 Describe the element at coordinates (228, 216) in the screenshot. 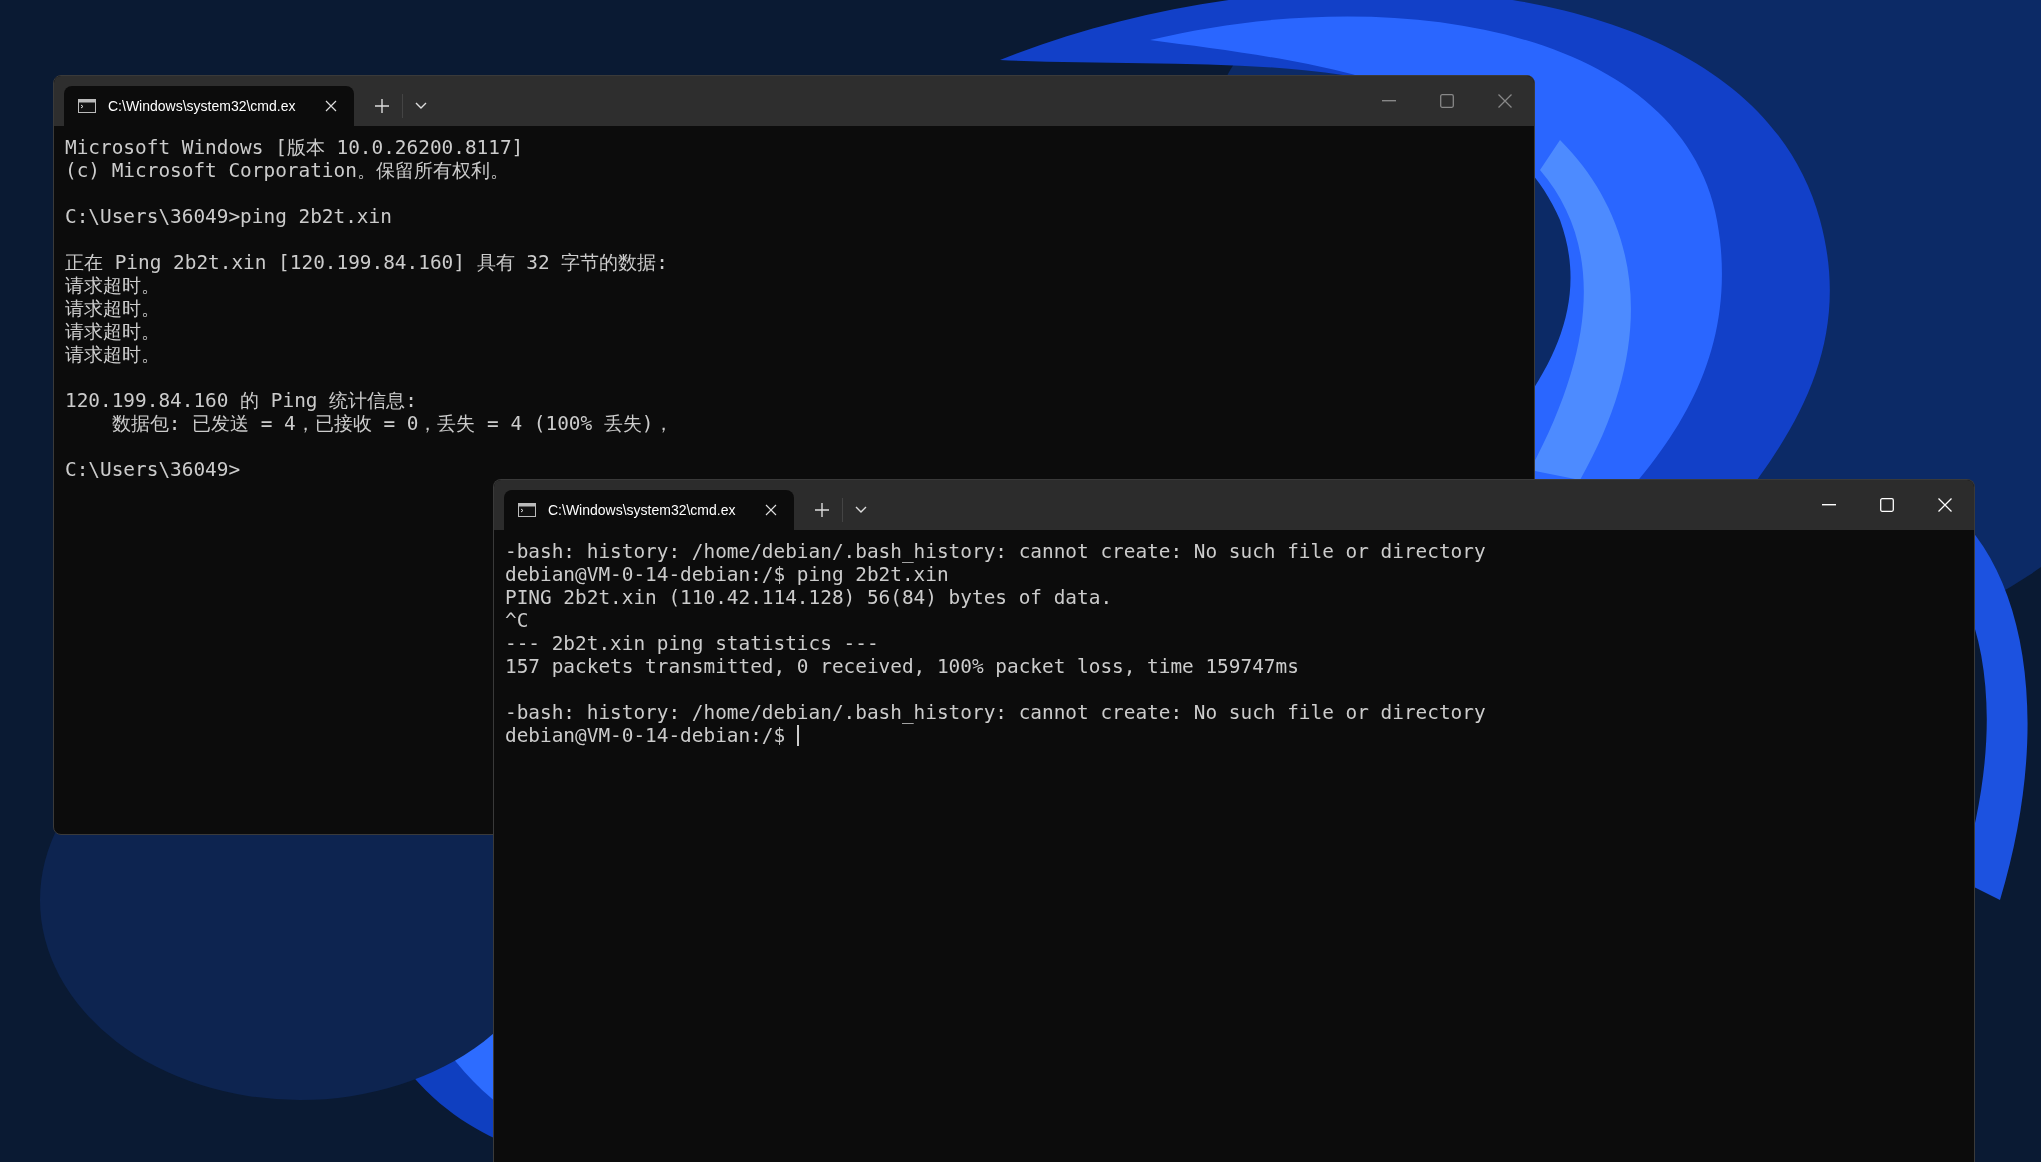

I see `terminal-line: C:\Users\36049>ping 2b2t.xin` at that location.